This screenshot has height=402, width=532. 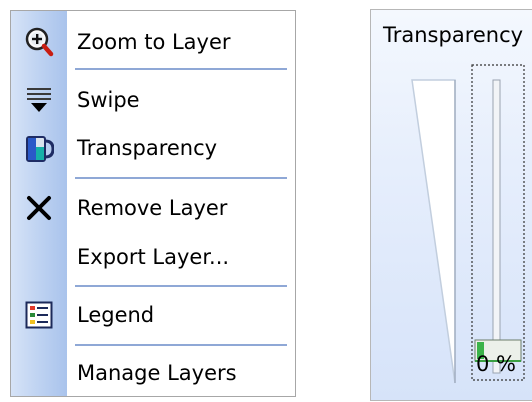 I want to click on remove-x-icon, so click(x=39, y=208).